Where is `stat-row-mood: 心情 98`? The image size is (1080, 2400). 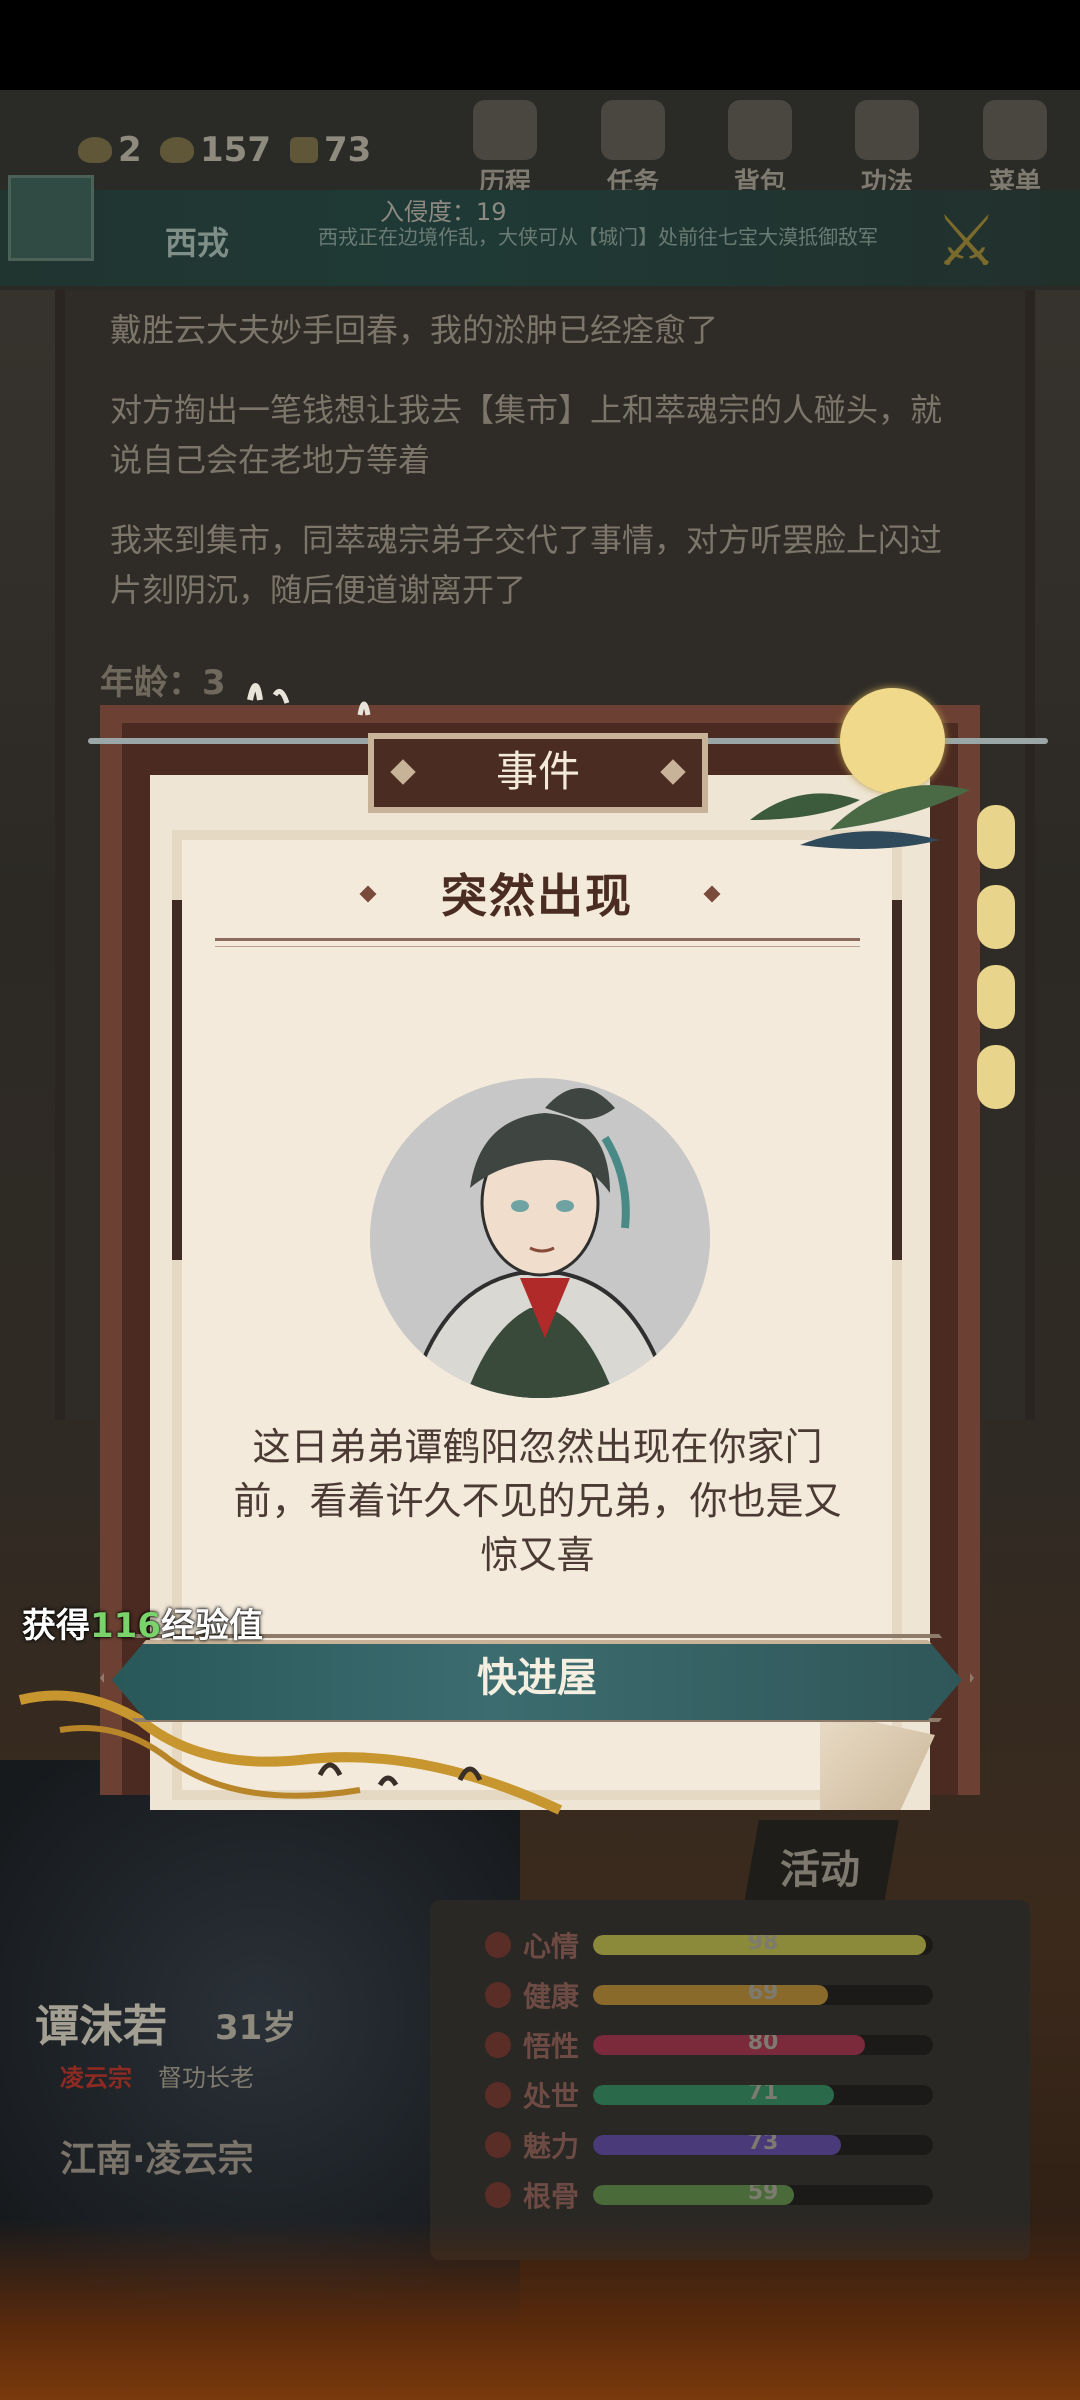
stat-row-mood: 心情 98 is located at coordinates (757, 1945).